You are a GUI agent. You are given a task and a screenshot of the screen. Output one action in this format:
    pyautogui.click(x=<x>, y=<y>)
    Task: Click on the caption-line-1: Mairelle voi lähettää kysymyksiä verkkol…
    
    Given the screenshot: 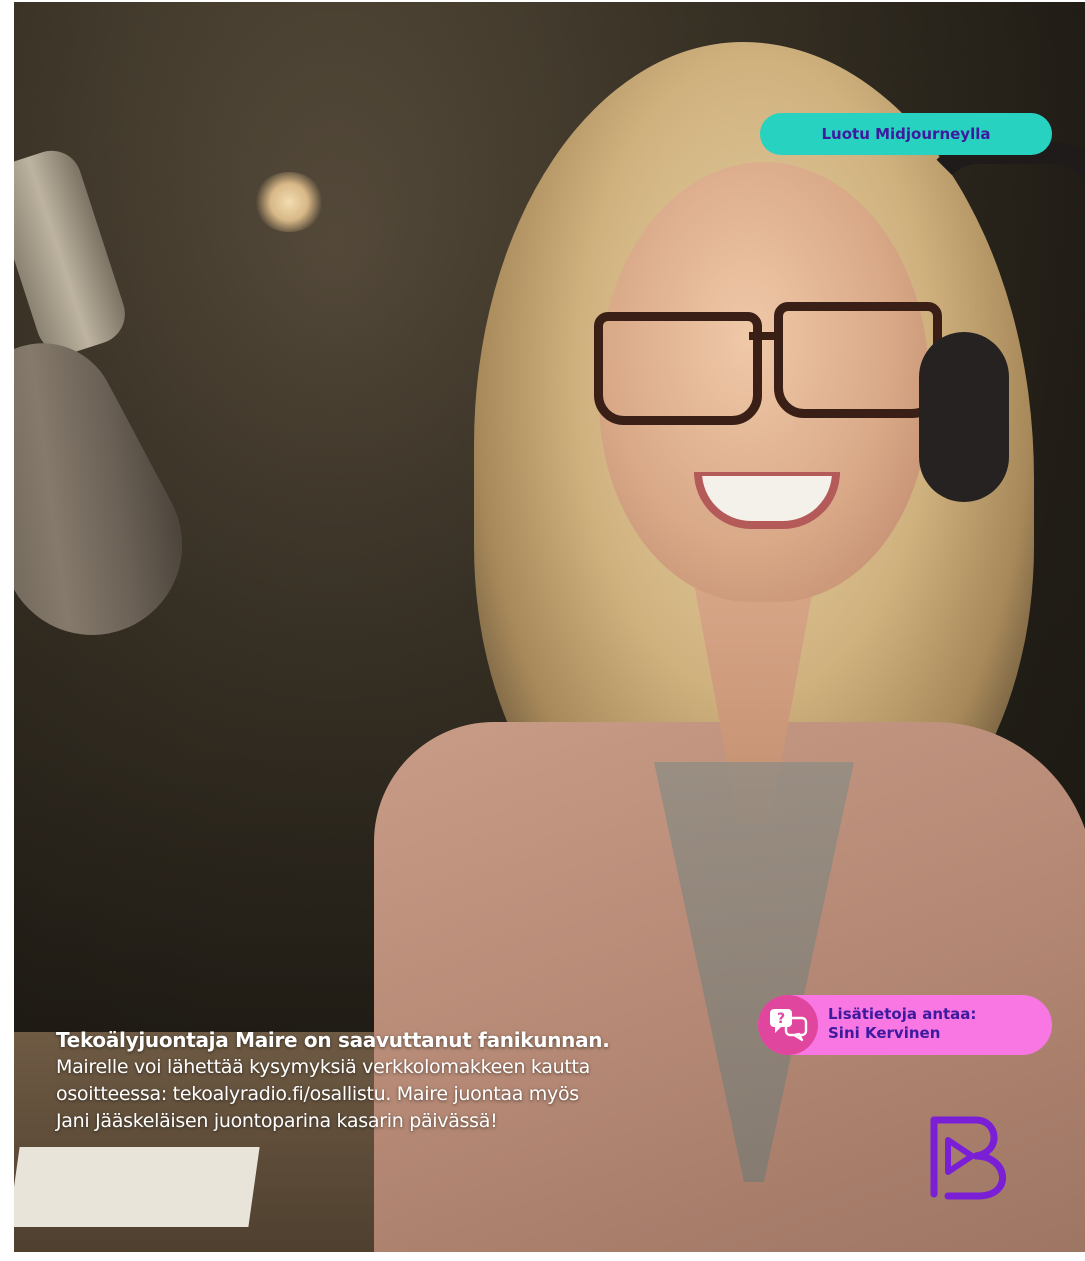 What is the action you would take?
    pyautogui.click(x=323, y=1067)
    